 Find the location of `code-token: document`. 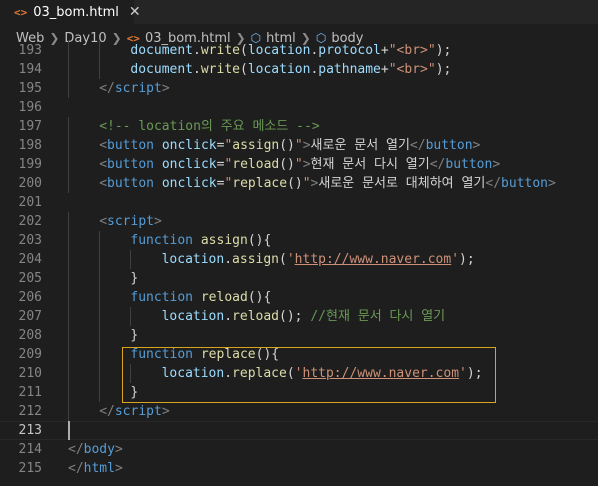

code-token: document is located at coordinates (162, 50).